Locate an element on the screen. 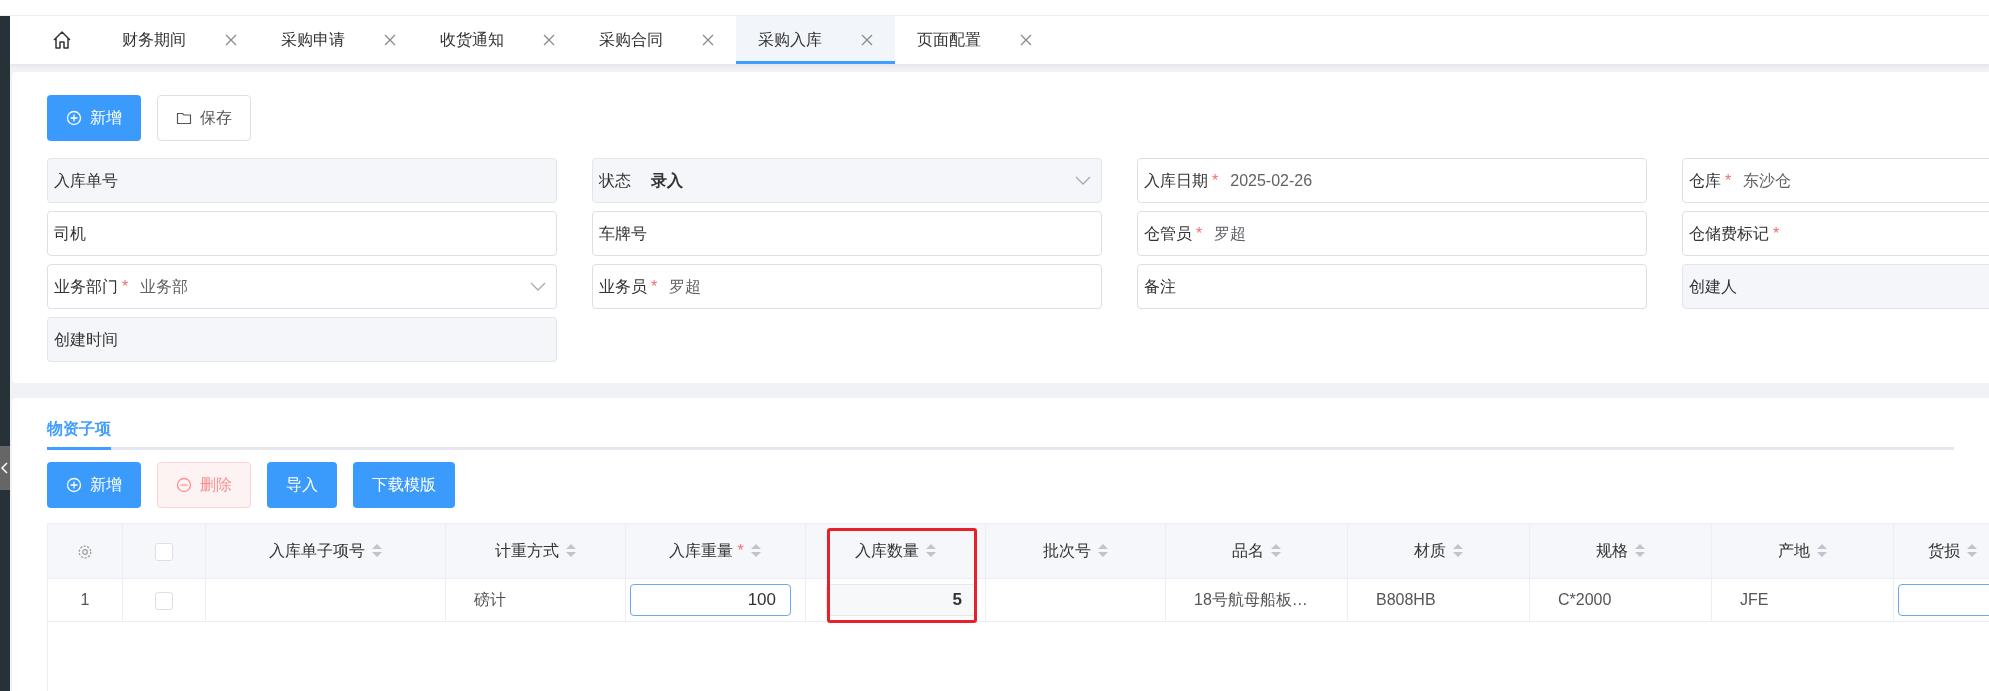 This screenshot has width=1989, height=691. field-label: 仓库 is located at coordinates (1705, 180).